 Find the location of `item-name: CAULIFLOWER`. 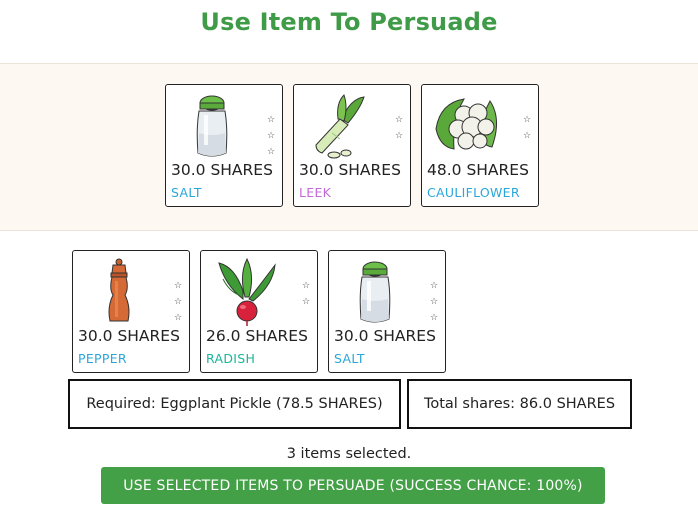

item-name: CAULIFLOWER is located at coordinates (473, 192).